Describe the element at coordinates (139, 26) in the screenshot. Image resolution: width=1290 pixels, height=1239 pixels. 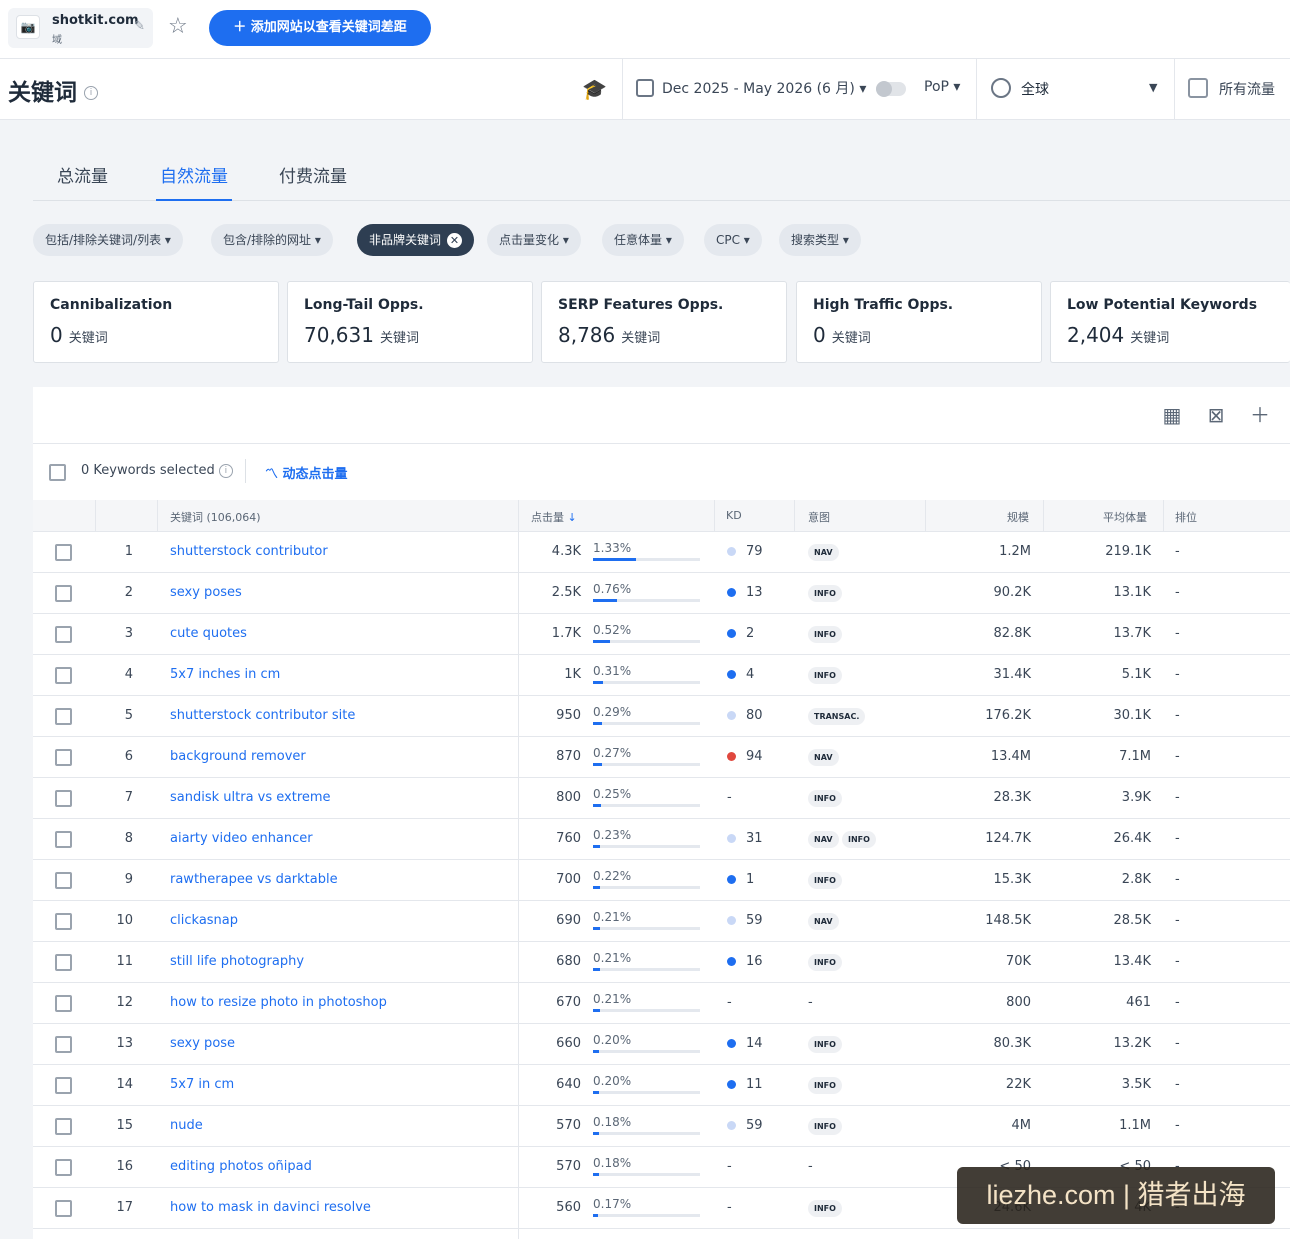
I see `edit-icon: ✎` at that location.